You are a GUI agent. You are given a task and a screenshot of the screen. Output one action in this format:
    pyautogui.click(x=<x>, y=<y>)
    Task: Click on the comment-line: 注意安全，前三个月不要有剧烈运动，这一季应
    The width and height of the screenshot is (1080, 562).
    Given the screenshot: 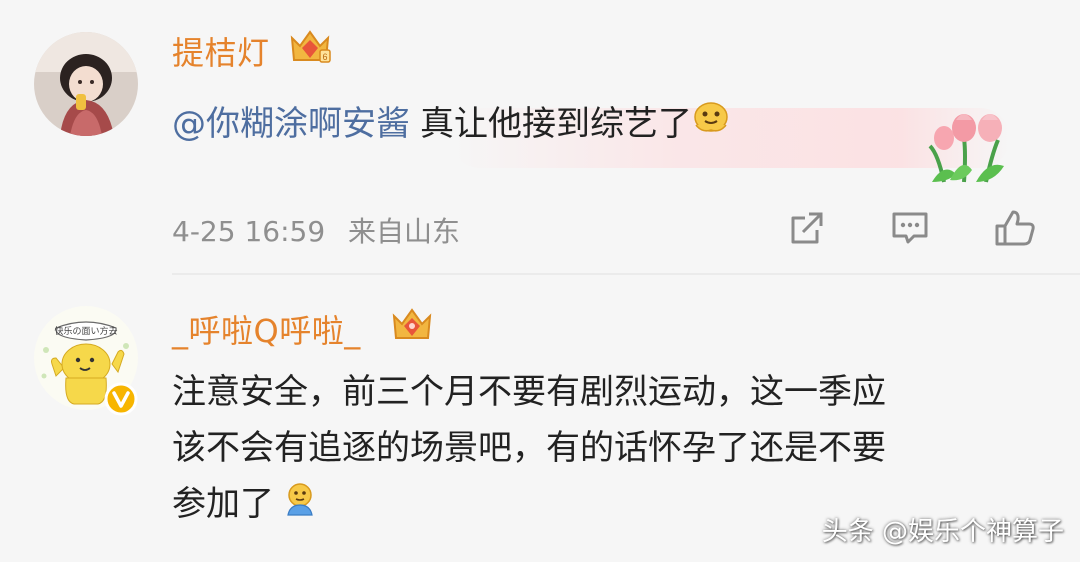 What is the action you would take?
    pyautogui.click(x=529, y=392)
    